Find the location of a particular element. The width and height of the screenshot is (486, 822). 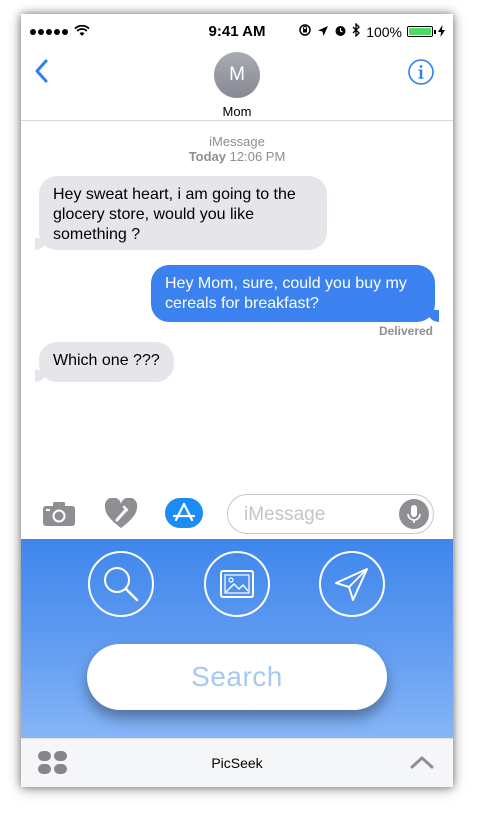

search-button: Search is located at coordinates (237, 677).